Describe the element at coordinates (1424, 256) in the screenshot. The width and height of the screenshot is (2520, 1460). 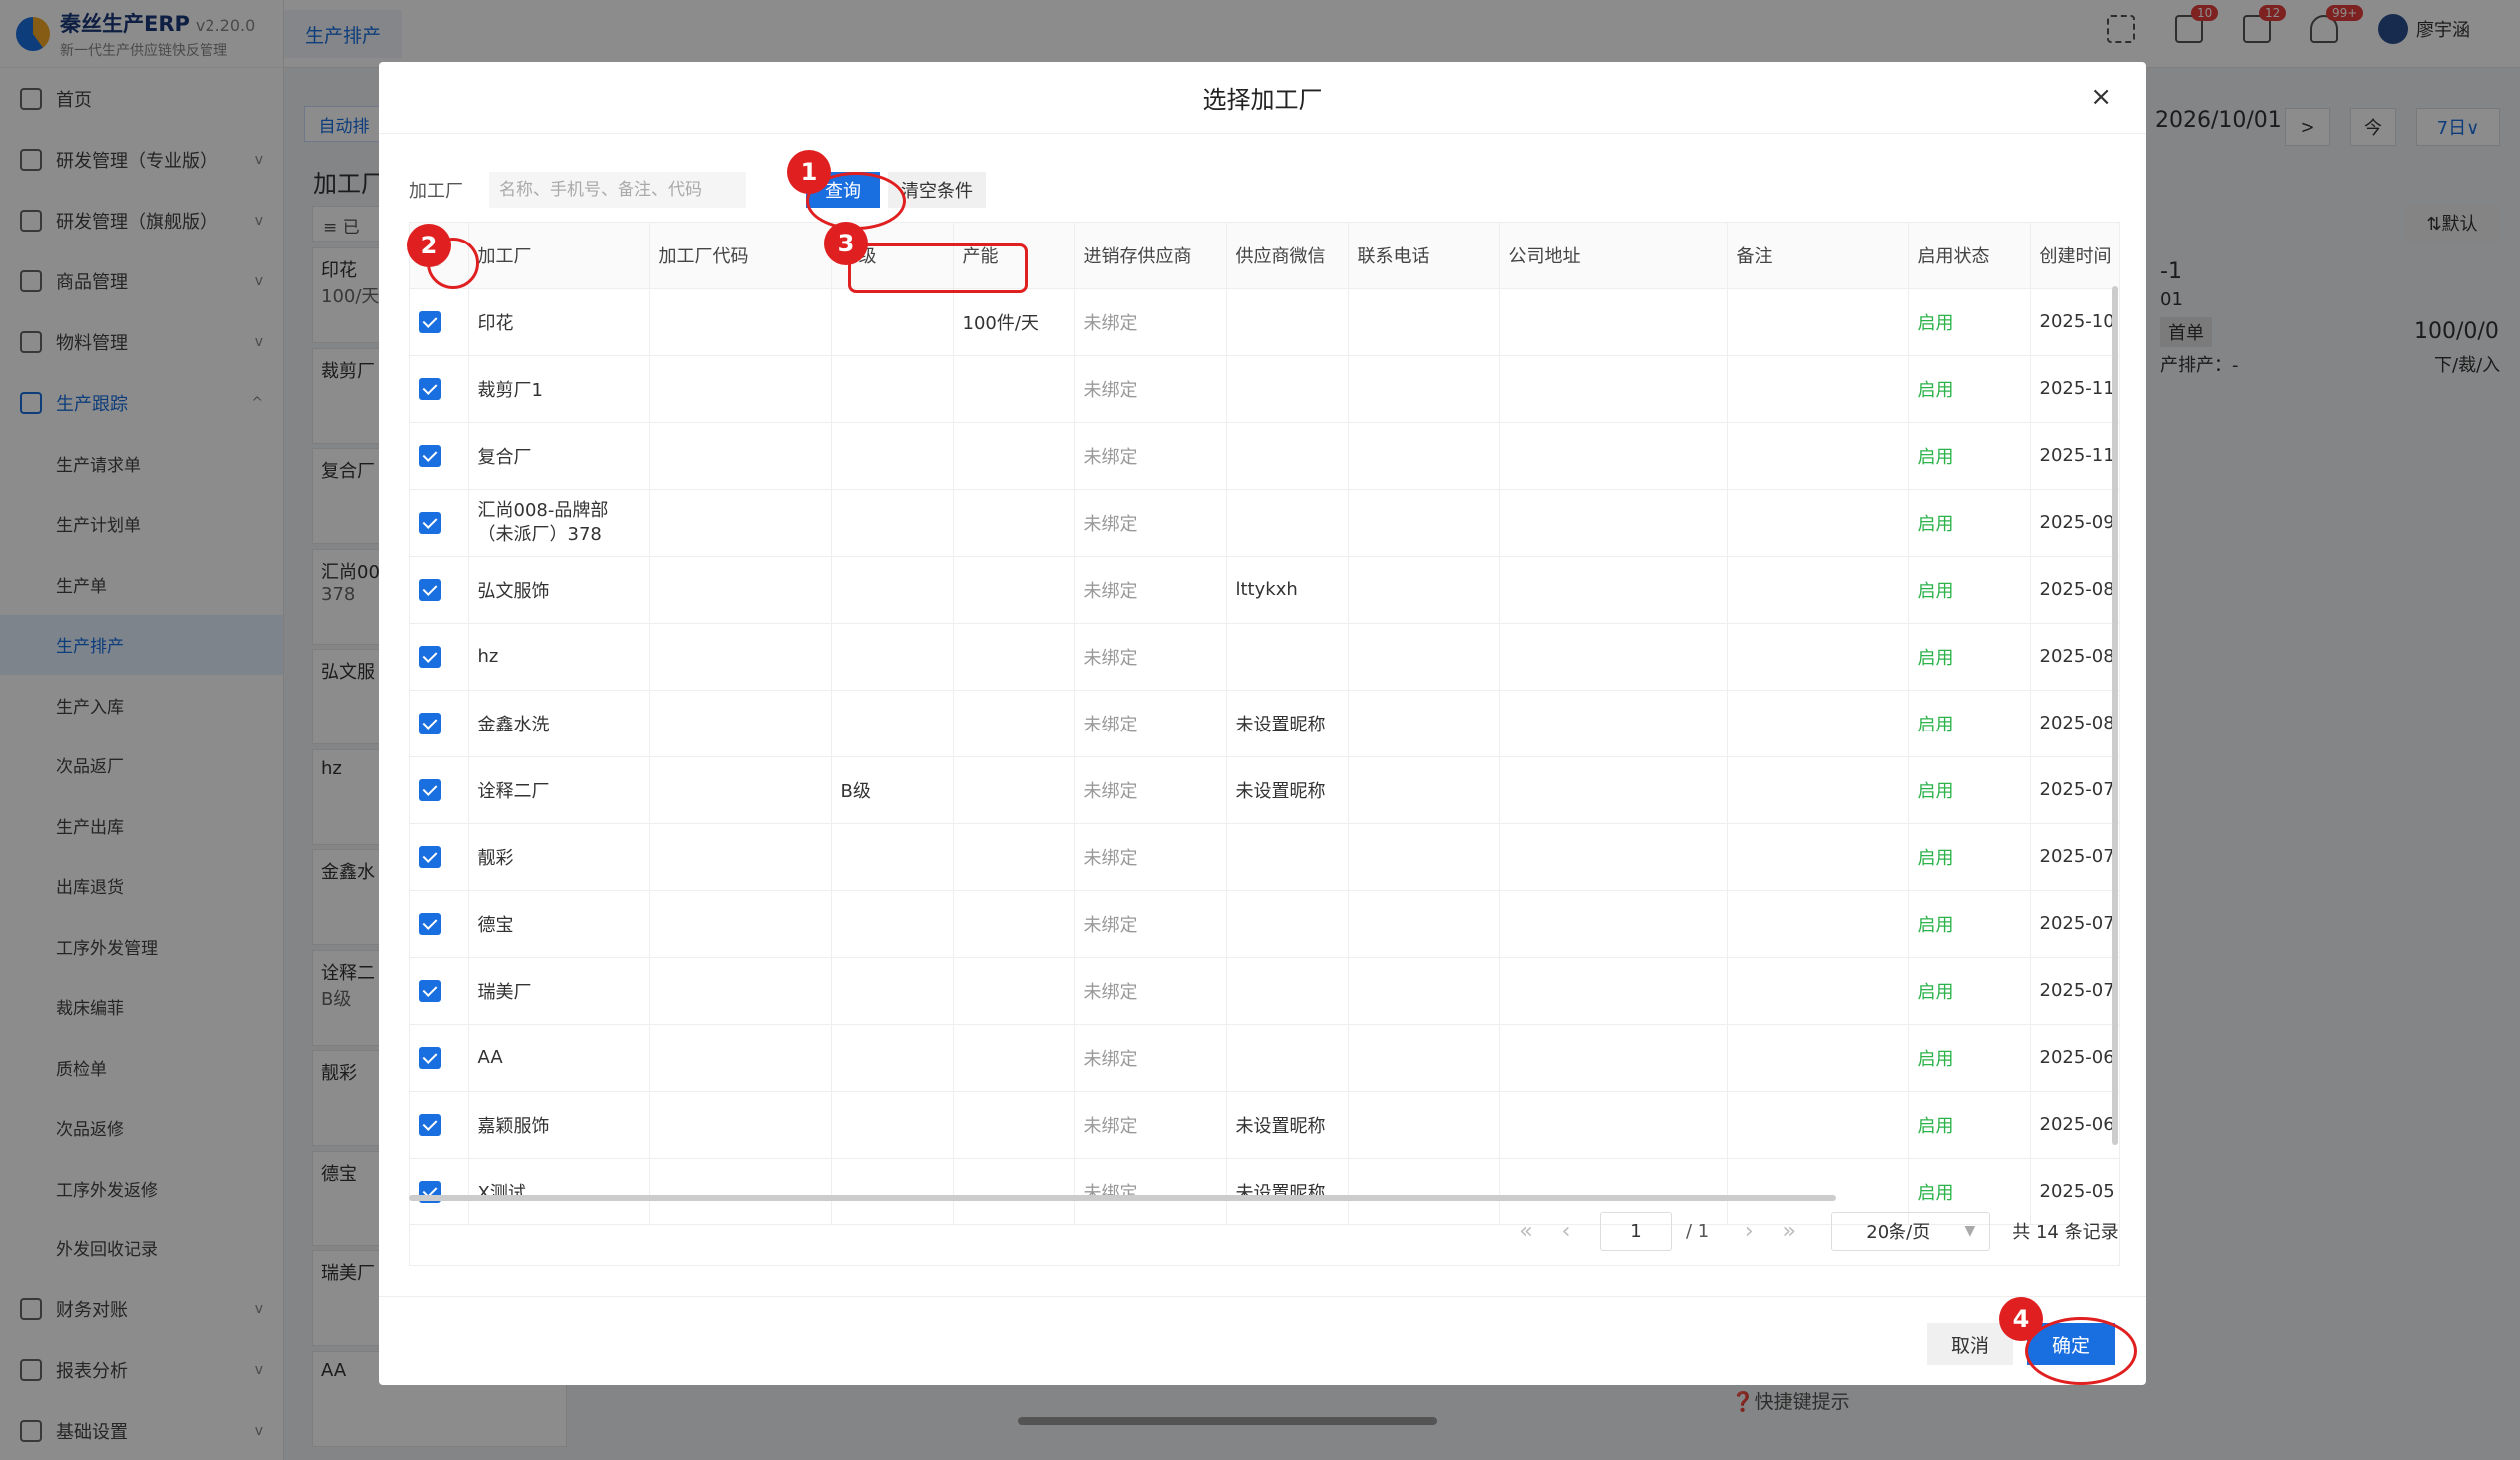
I see `column-header: 联系电话` at that location.